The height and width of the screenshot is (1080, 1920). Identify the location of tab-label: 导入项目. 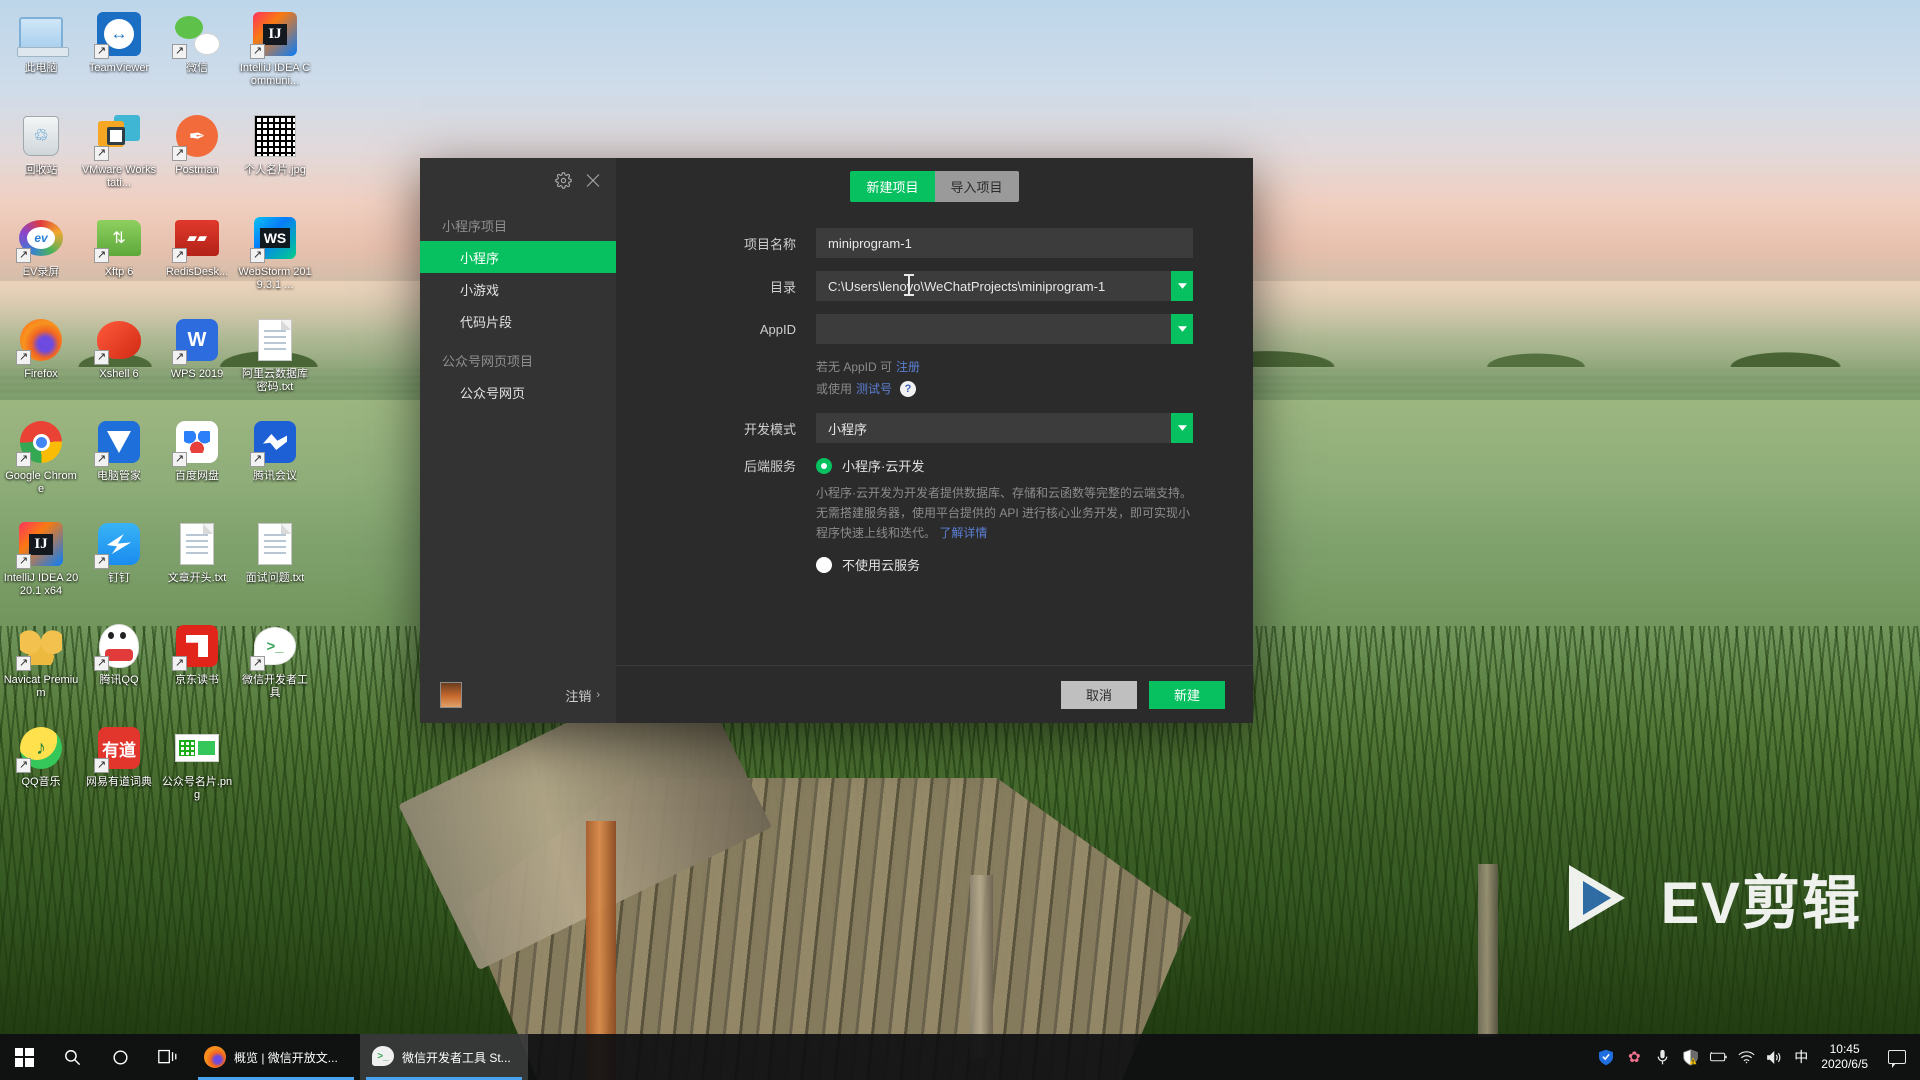
(976, 187).